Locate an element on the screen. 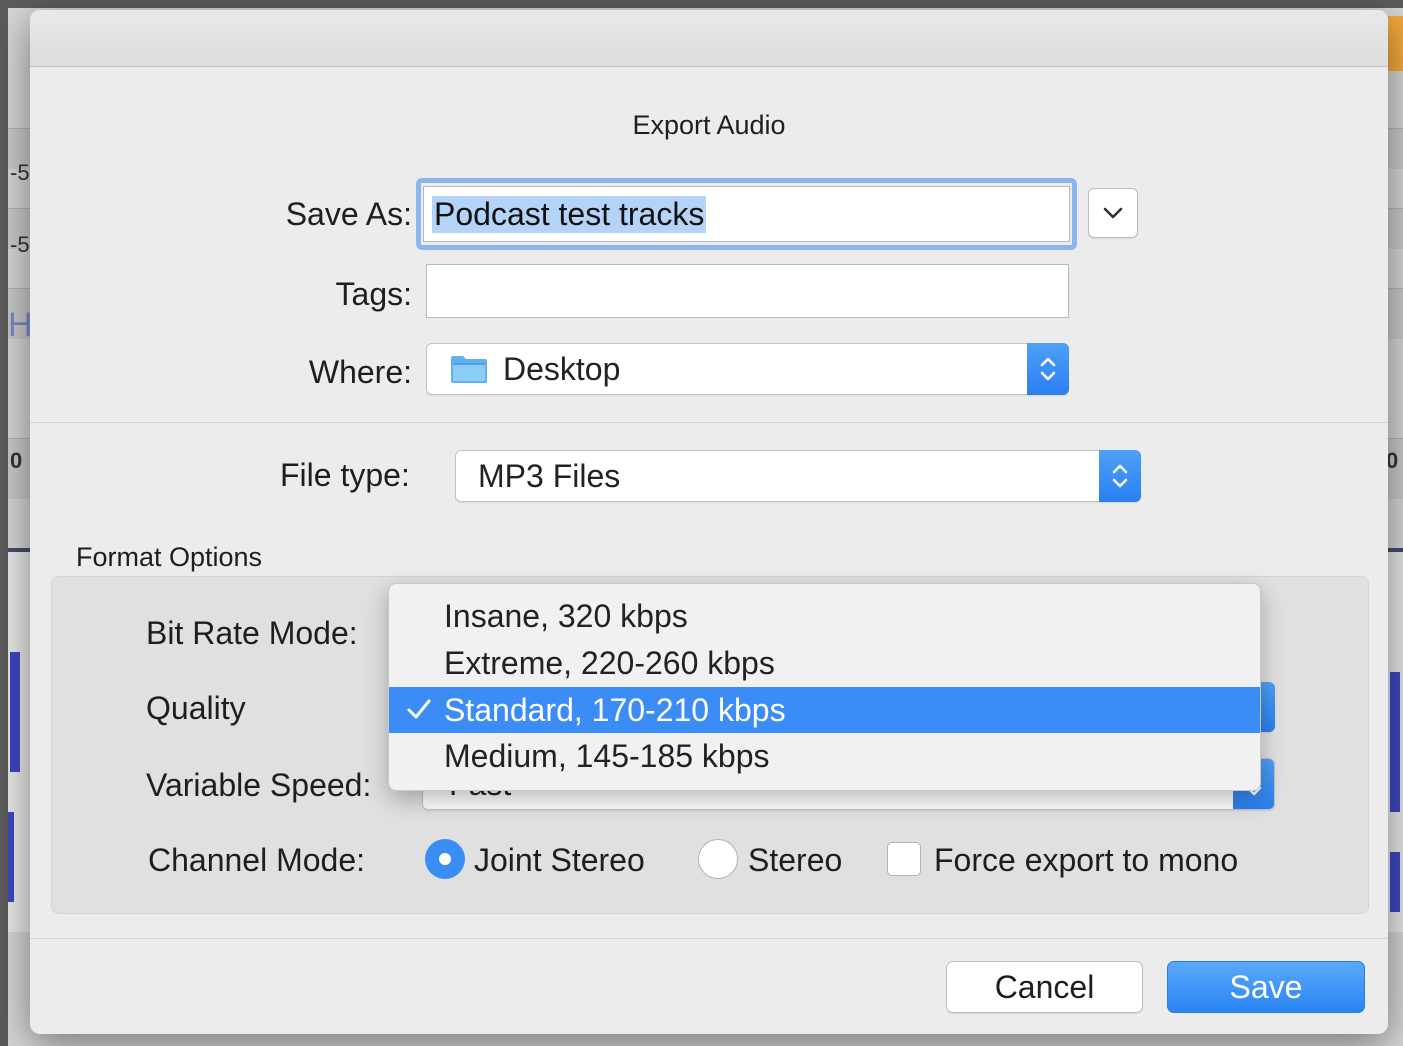  menu-item-standard: Standard, 170-210 kbps is located at coordinates (824, 710).